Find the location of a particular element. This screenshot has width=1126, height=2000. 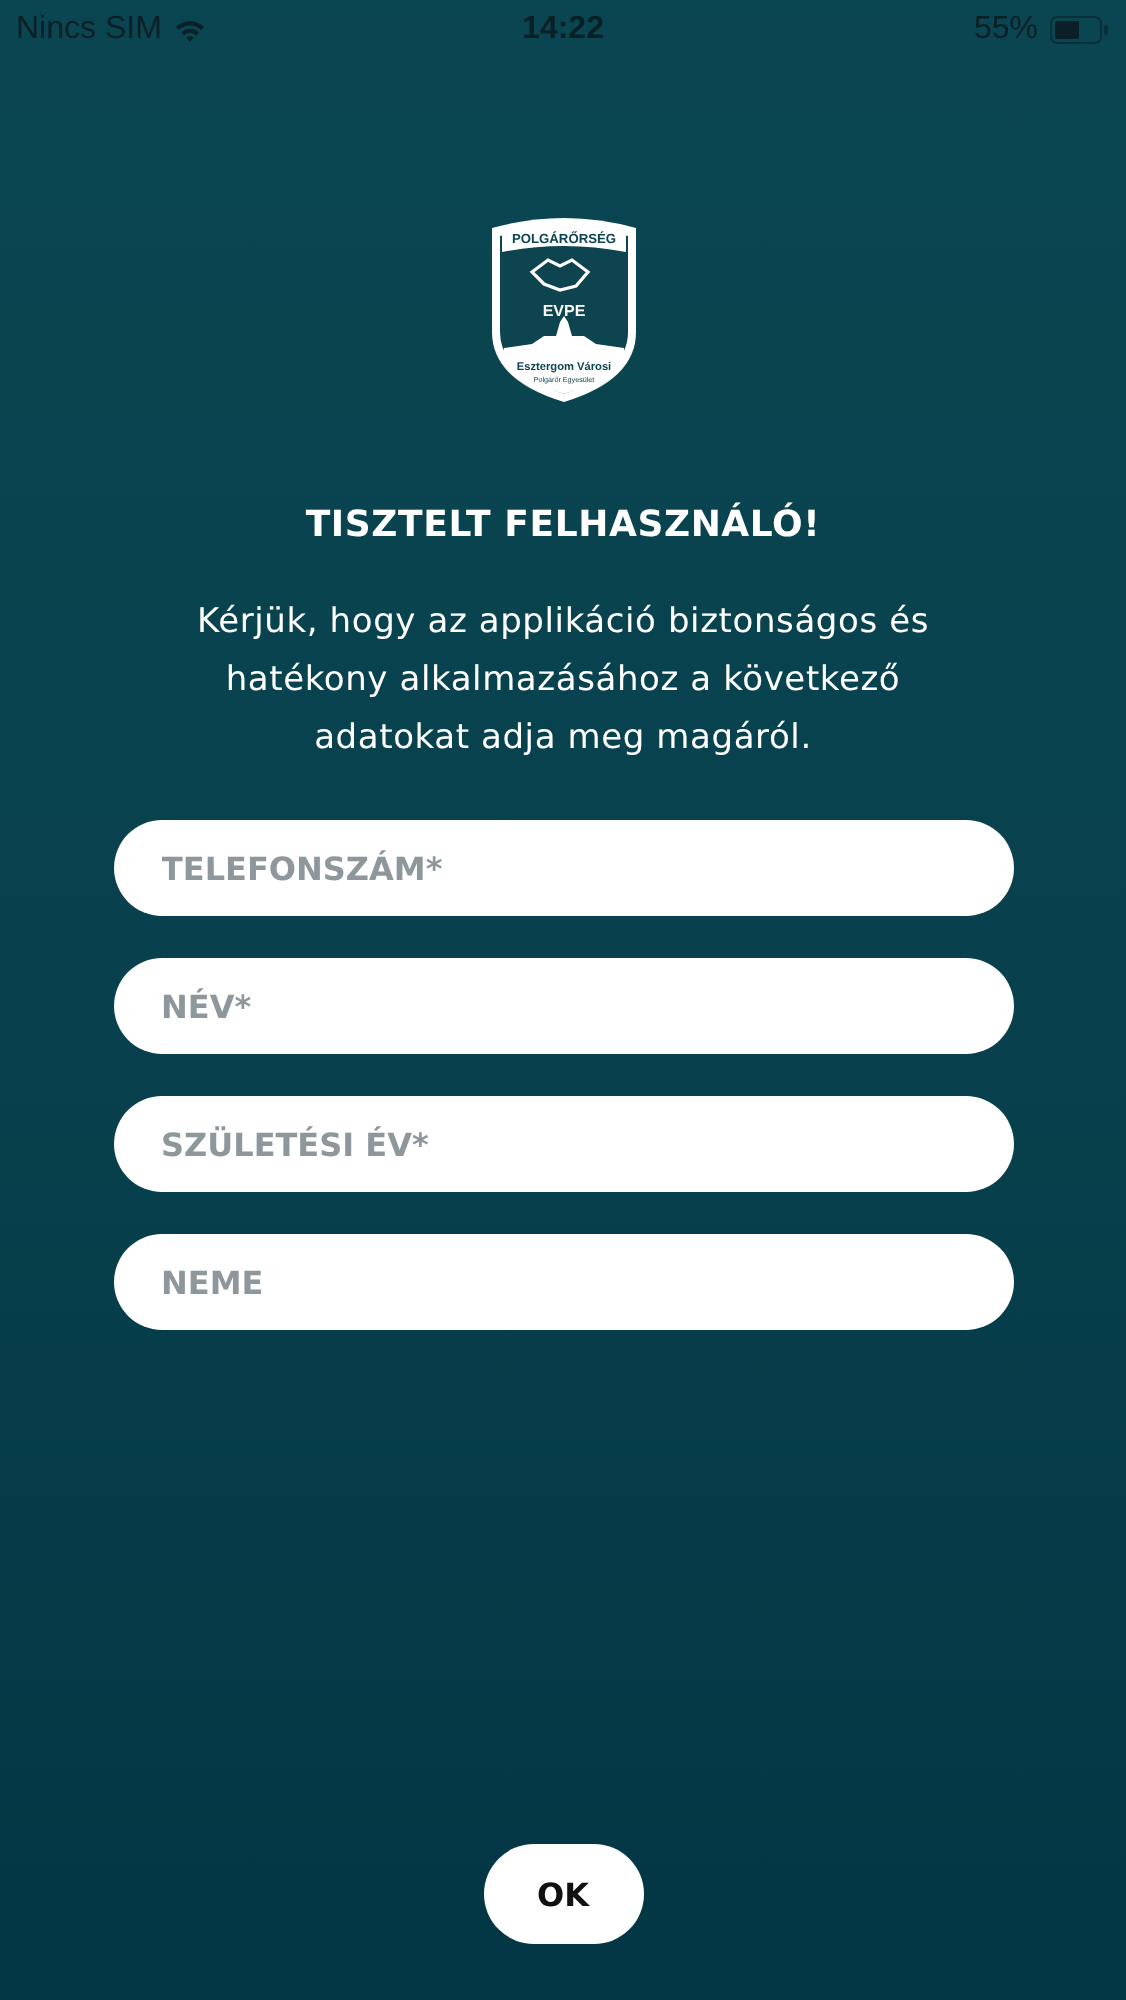

input-field: TELEFONSZÁM* is located at coordinates (563, 868).